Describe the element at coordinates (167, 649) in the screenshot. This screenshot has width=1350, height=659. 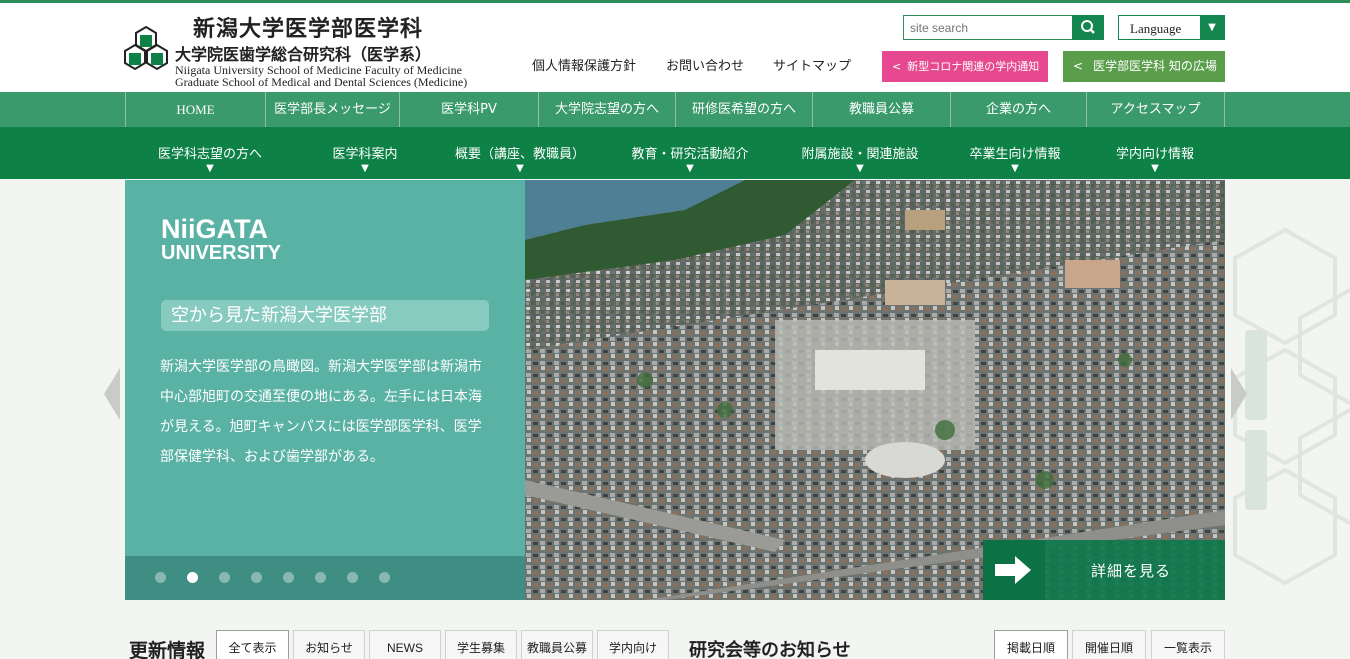
I see `news-section-title: 更新情報` at that location.